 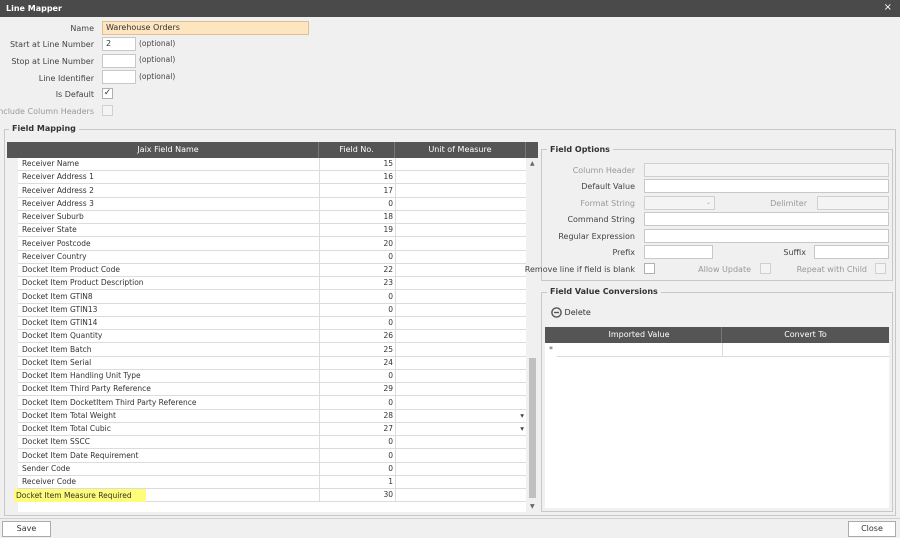 What do you see at coordinates (107, 93) in the screenshot?
I see `is-default-checkbox: ✓` at bounding box center [107, 93].